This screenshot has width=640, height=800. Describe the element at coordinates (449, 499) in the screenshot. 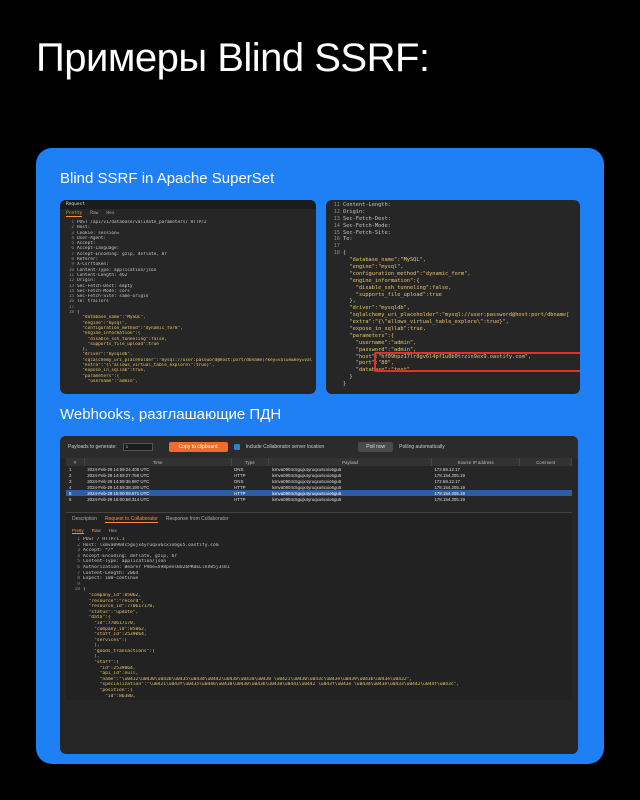

I see `cell-ip: 178.154.205.19` at that location.